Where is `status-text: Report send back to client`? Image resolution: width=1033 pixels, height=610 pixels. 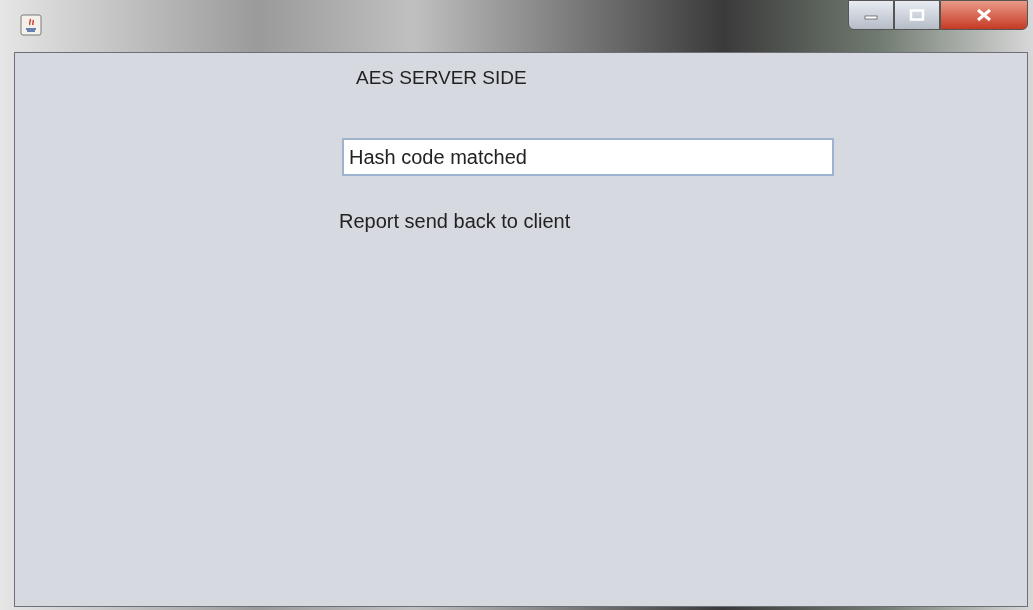
status-text: Report send back to client is located at coordinates (455, 221).